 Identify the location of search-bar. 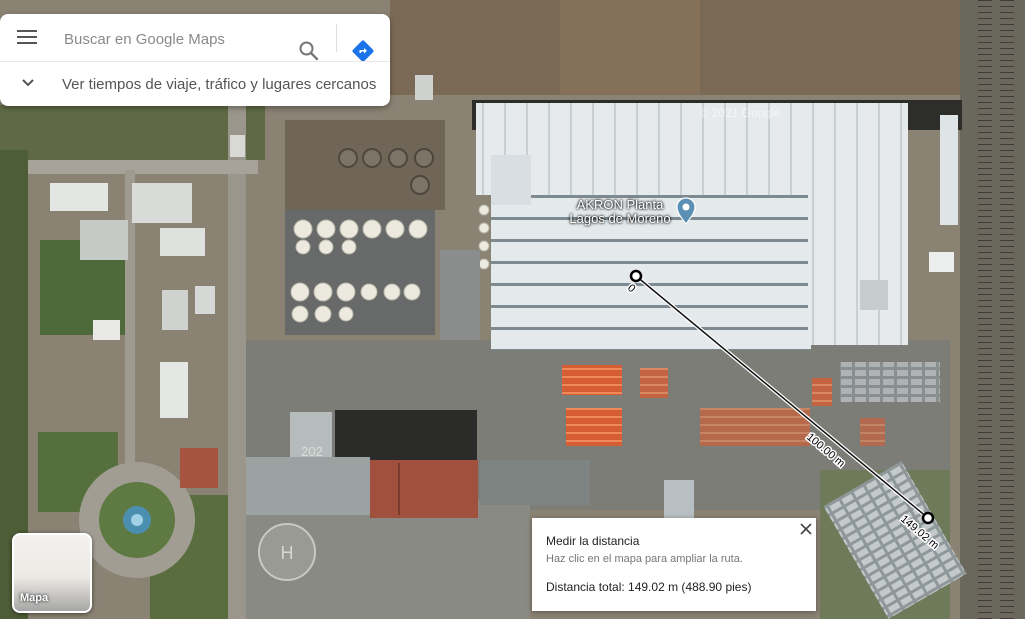
(195, 38).